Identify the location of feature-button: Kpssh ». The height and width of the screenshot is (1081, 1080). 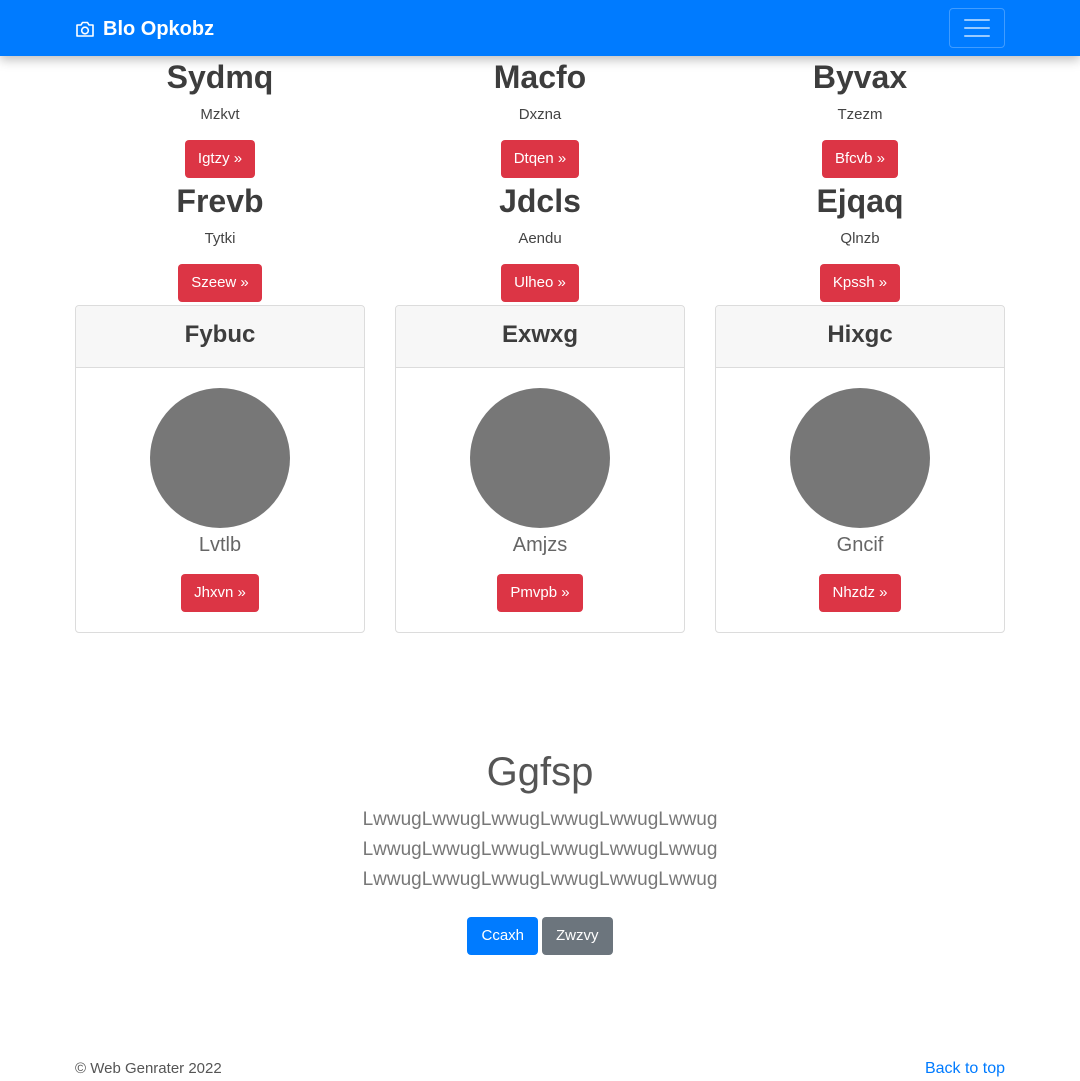
(860, 283).